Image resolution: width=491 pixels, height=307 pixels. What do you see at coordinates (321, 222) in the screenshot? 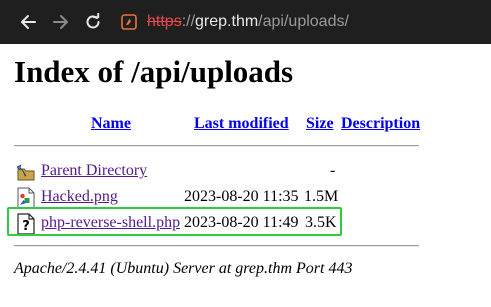
I see `file-size: 3.5K` at bounding box center [321, 222].